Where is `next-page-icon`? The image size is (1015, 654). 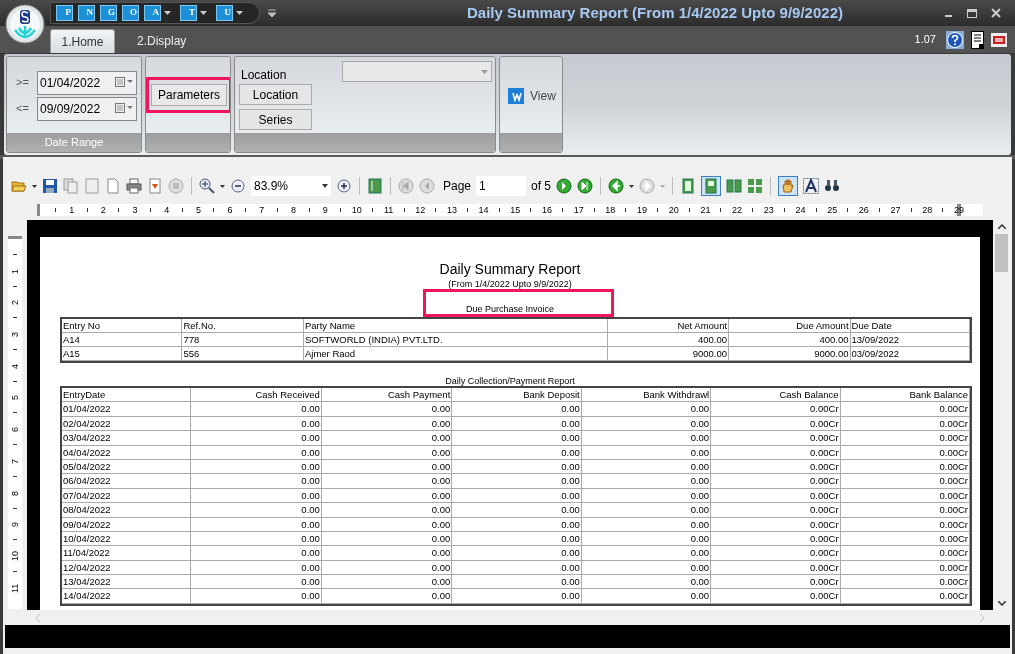
next-page-icon is located at coordinates (564, 186).